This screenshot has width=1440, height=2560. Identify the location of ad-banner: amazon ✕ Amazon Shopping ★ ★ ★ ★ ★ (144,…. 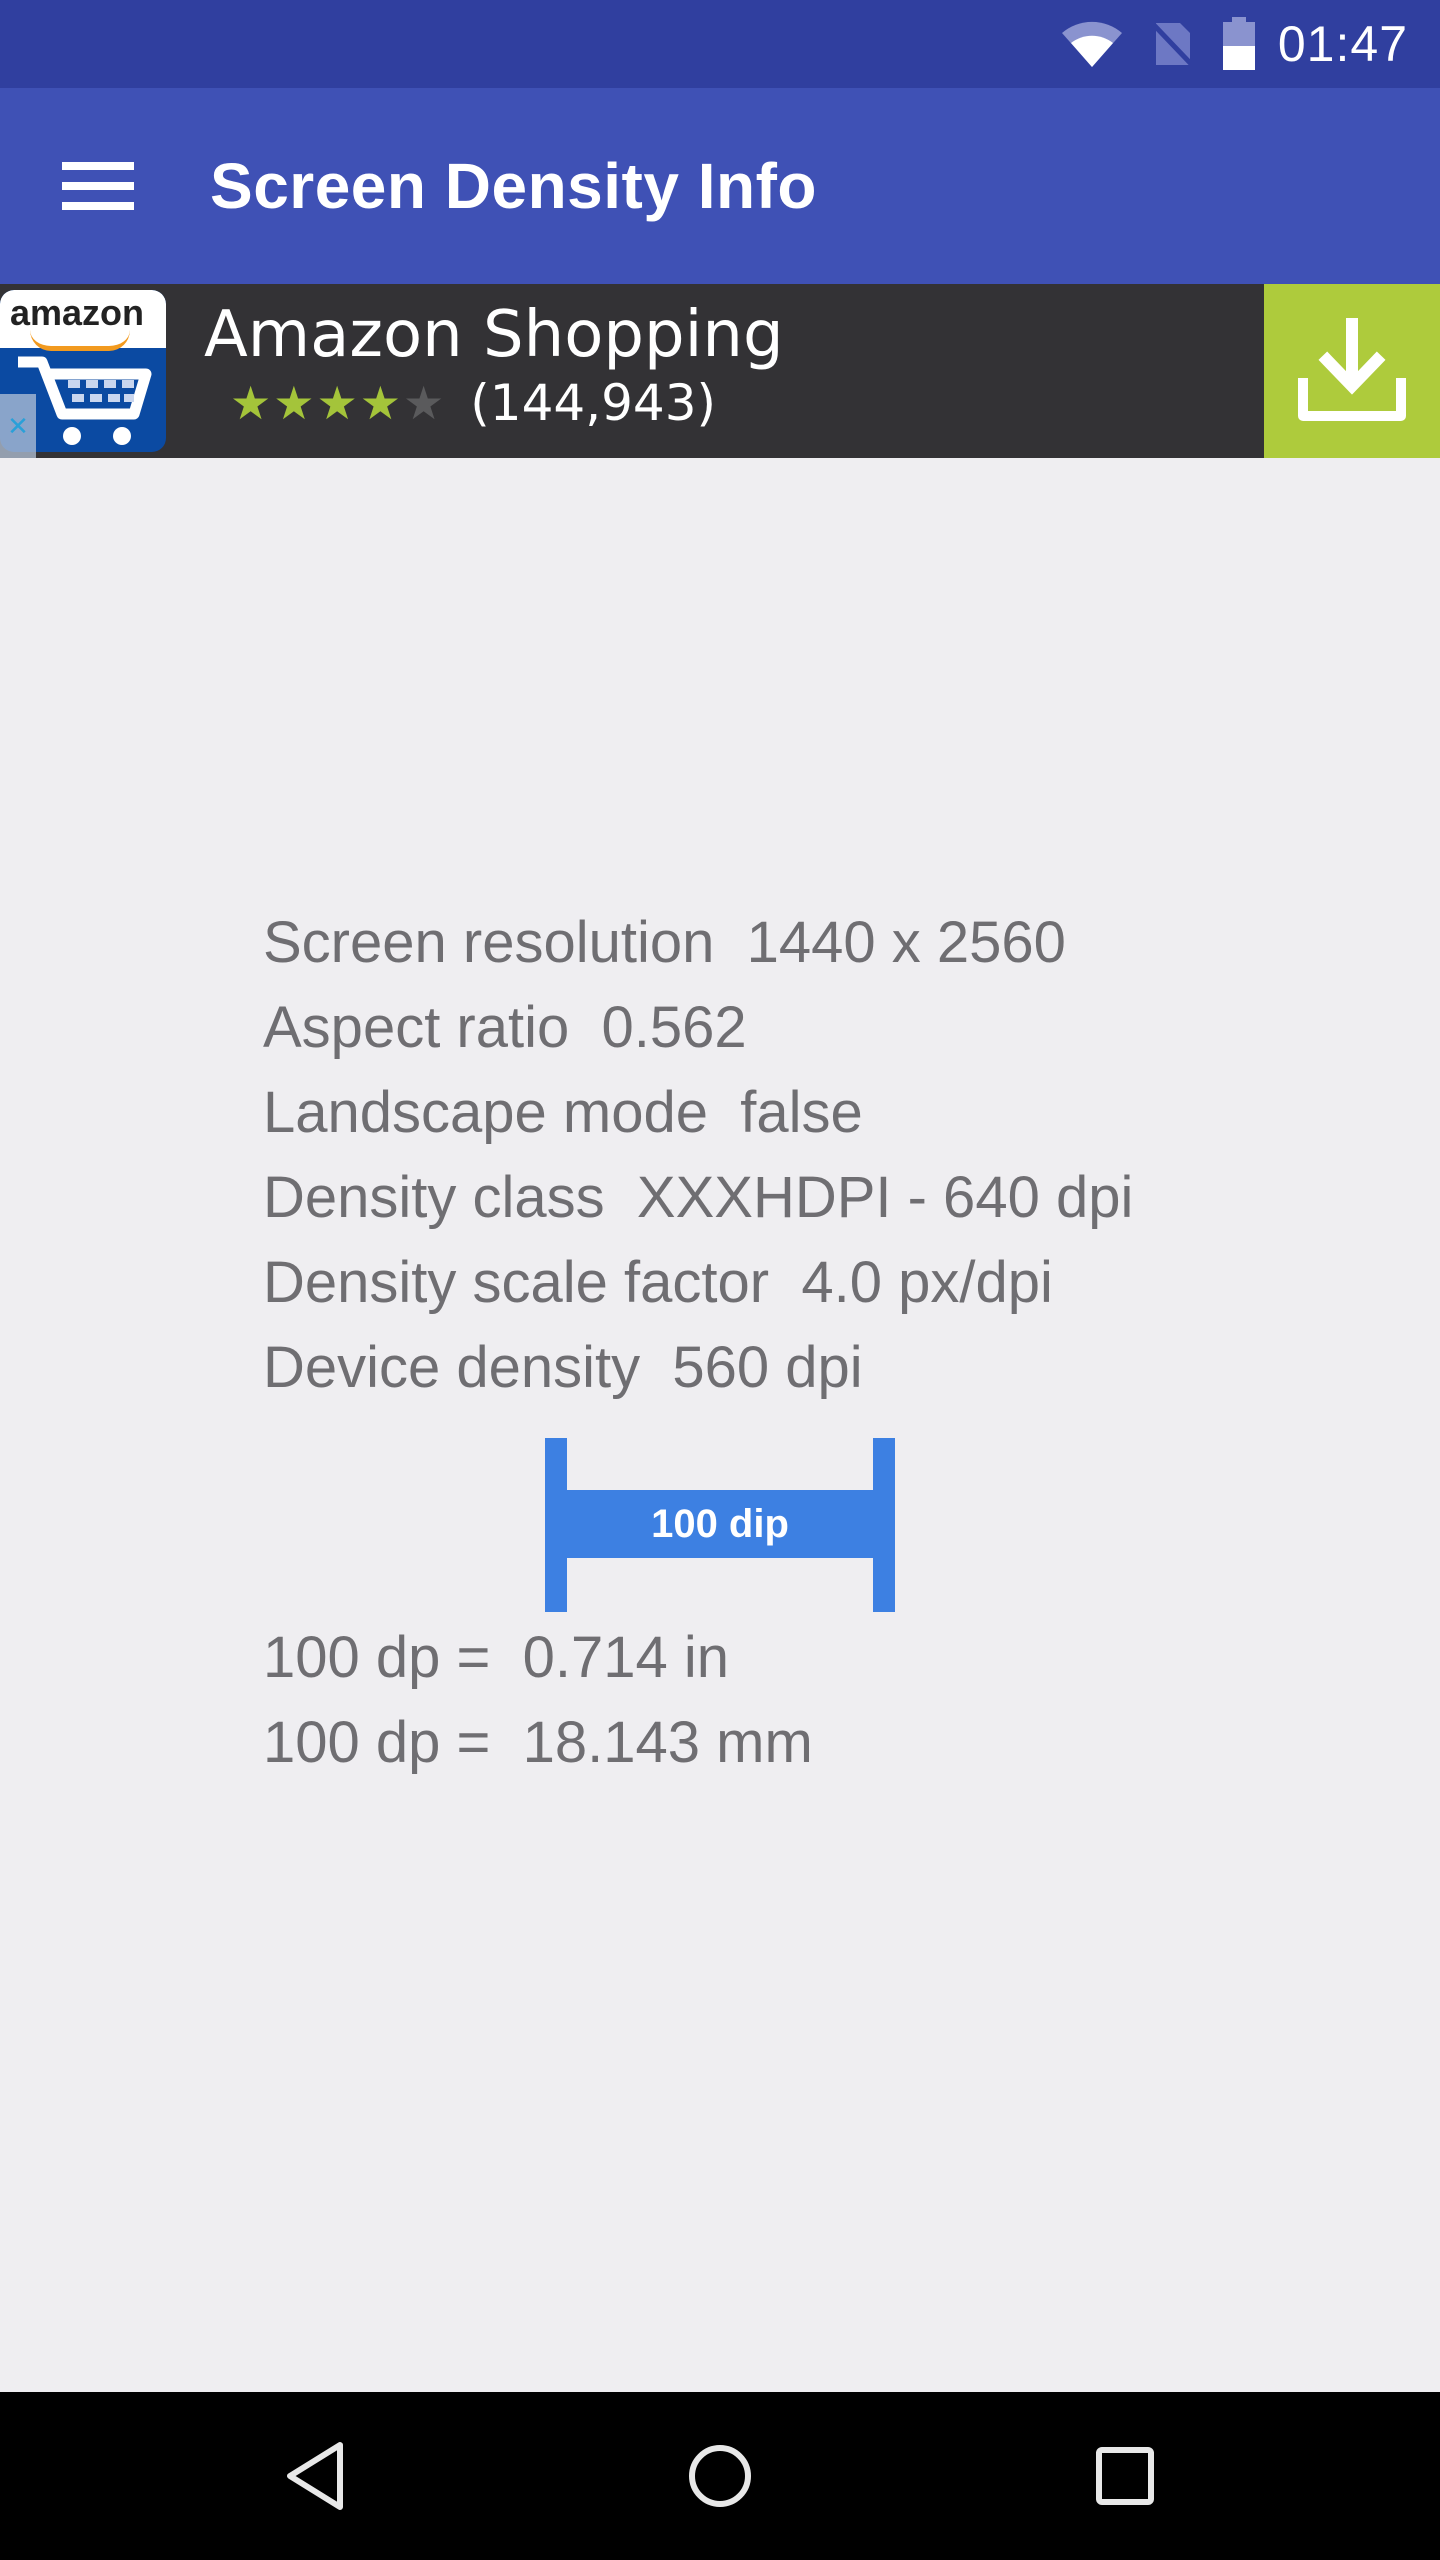
(720, 371).